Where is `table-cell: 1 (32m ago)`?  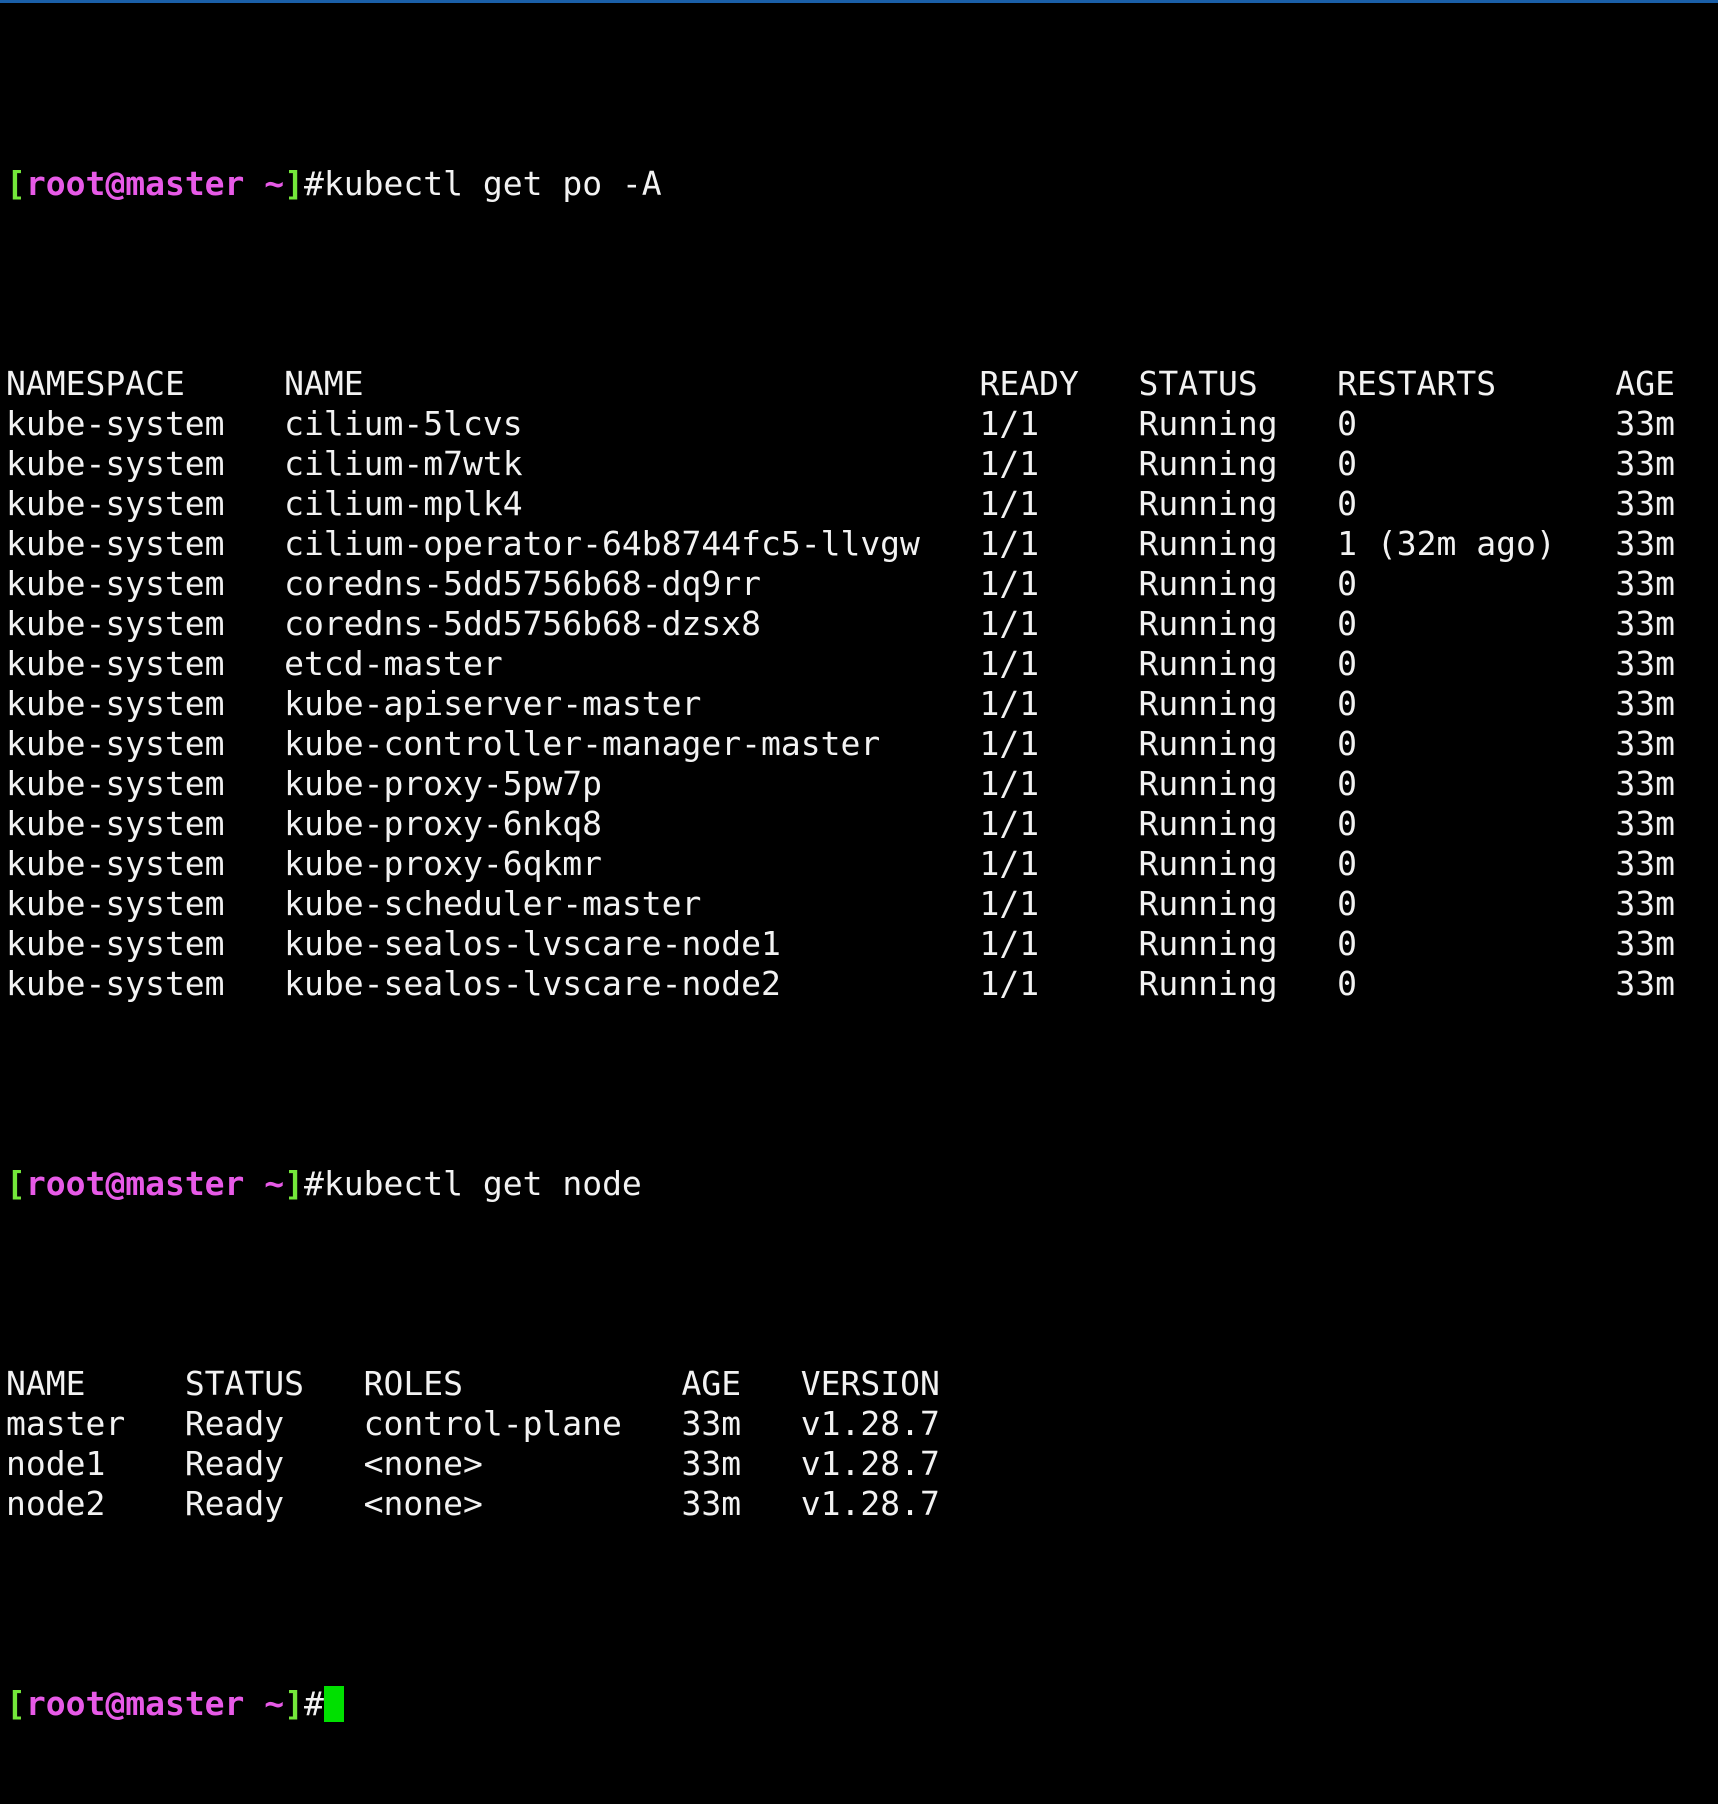
table-cell: 1 (32m ago) is located at coordinates (1476, 543).